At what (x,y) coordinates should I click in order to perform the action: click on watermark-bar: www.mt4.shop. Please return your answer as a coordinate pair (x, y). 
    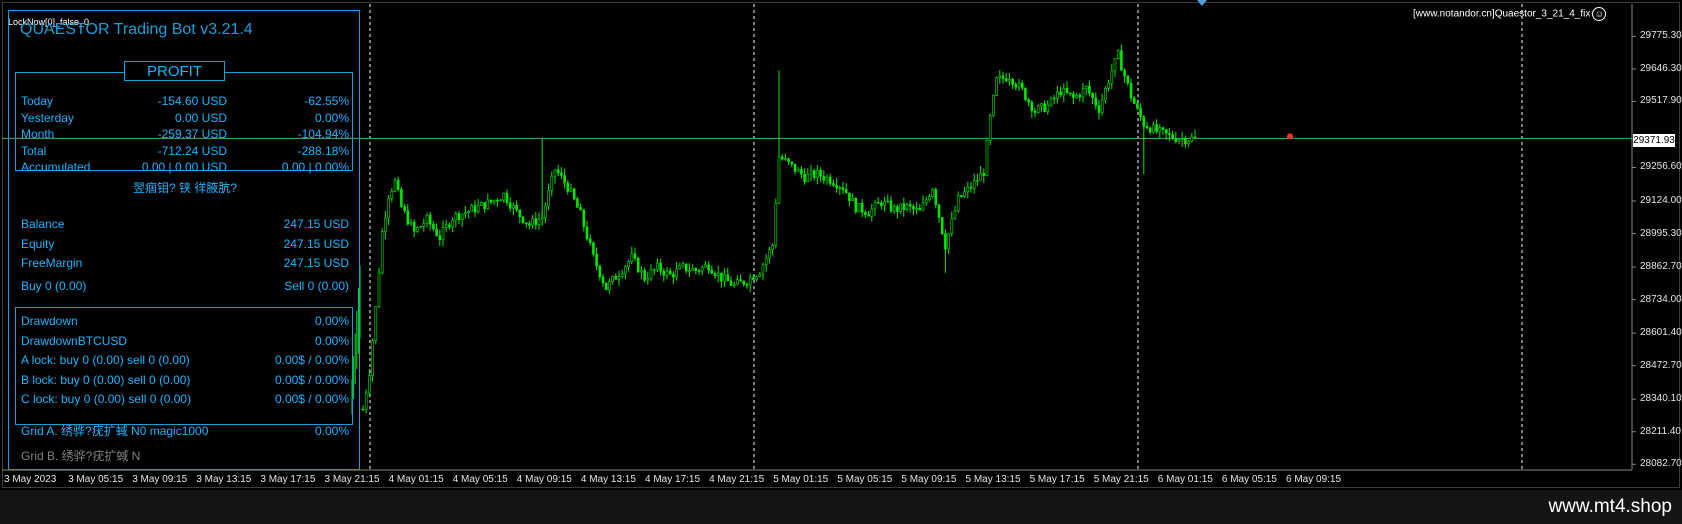
    Looking at the image, I should click on (841, 507).